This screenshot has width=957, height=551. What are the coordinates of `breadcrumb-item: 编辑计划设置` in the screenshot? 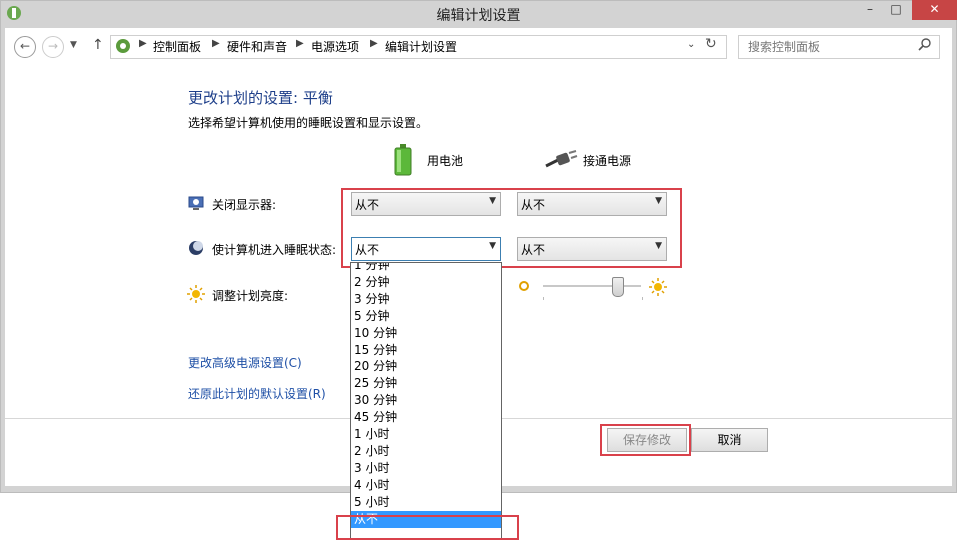 It's located at (421, 46).